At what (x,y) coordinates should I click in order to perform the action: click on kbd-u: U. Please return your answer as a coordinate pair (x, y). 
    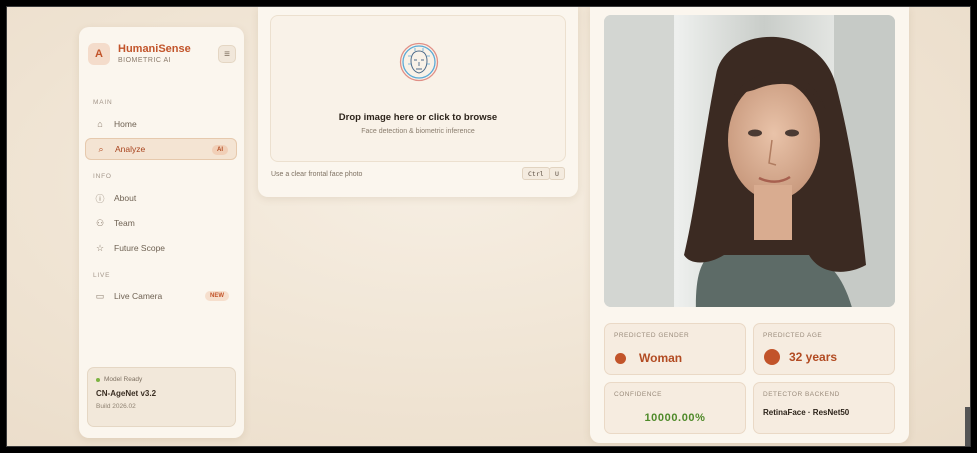
    Looking at the image, I should click on (557, 173).